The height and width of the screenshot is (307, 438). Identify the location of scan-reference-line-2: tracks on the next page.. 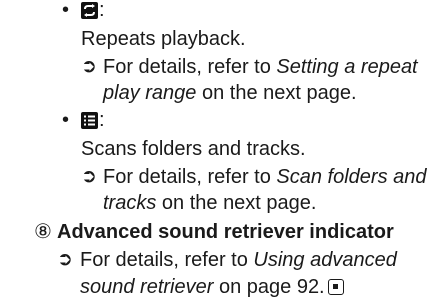
(209, 203).